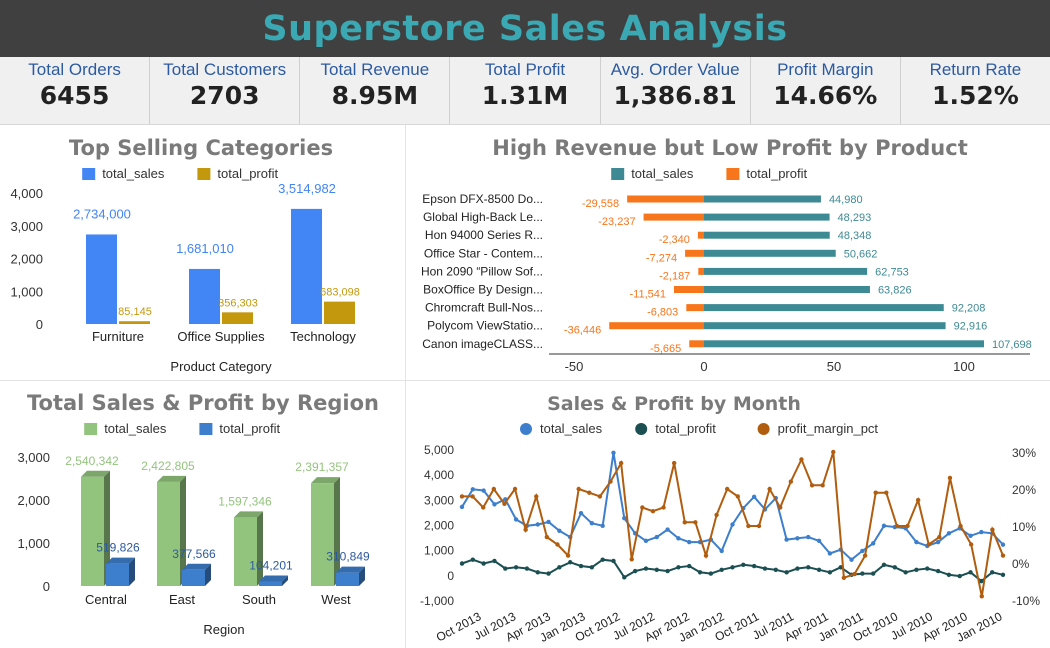 This screenshot has width=1050, height=648. Describe the element at coordinates (102, 213) in the screenshot. I see `data-label-sales: 2,734,000` at that location.